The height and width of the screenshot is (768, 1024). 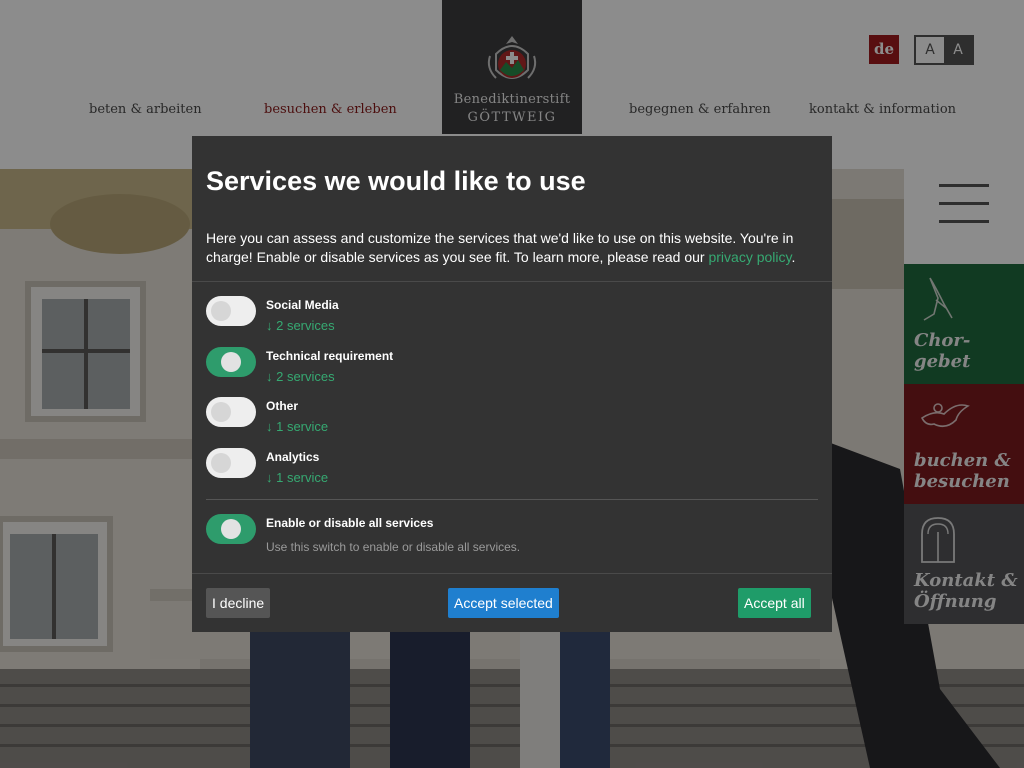 I want to click on service-row-technical: Technical requirement ↓ 2 services, so click(x=506, y=369).